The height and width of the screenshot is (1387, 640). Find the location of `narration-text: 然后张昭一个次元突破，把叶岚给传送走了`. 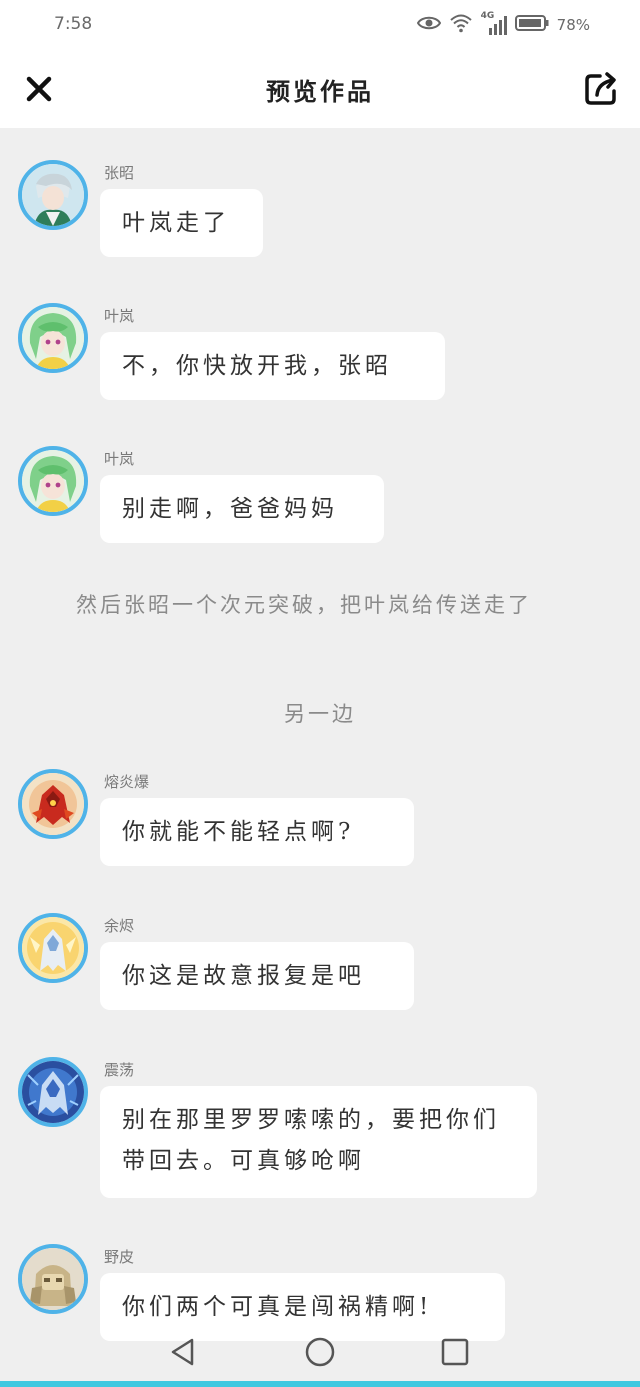

narration-text: 然后张昭一个次元突破，把叶岚给传送走了 is located at coordinates (304, 605).